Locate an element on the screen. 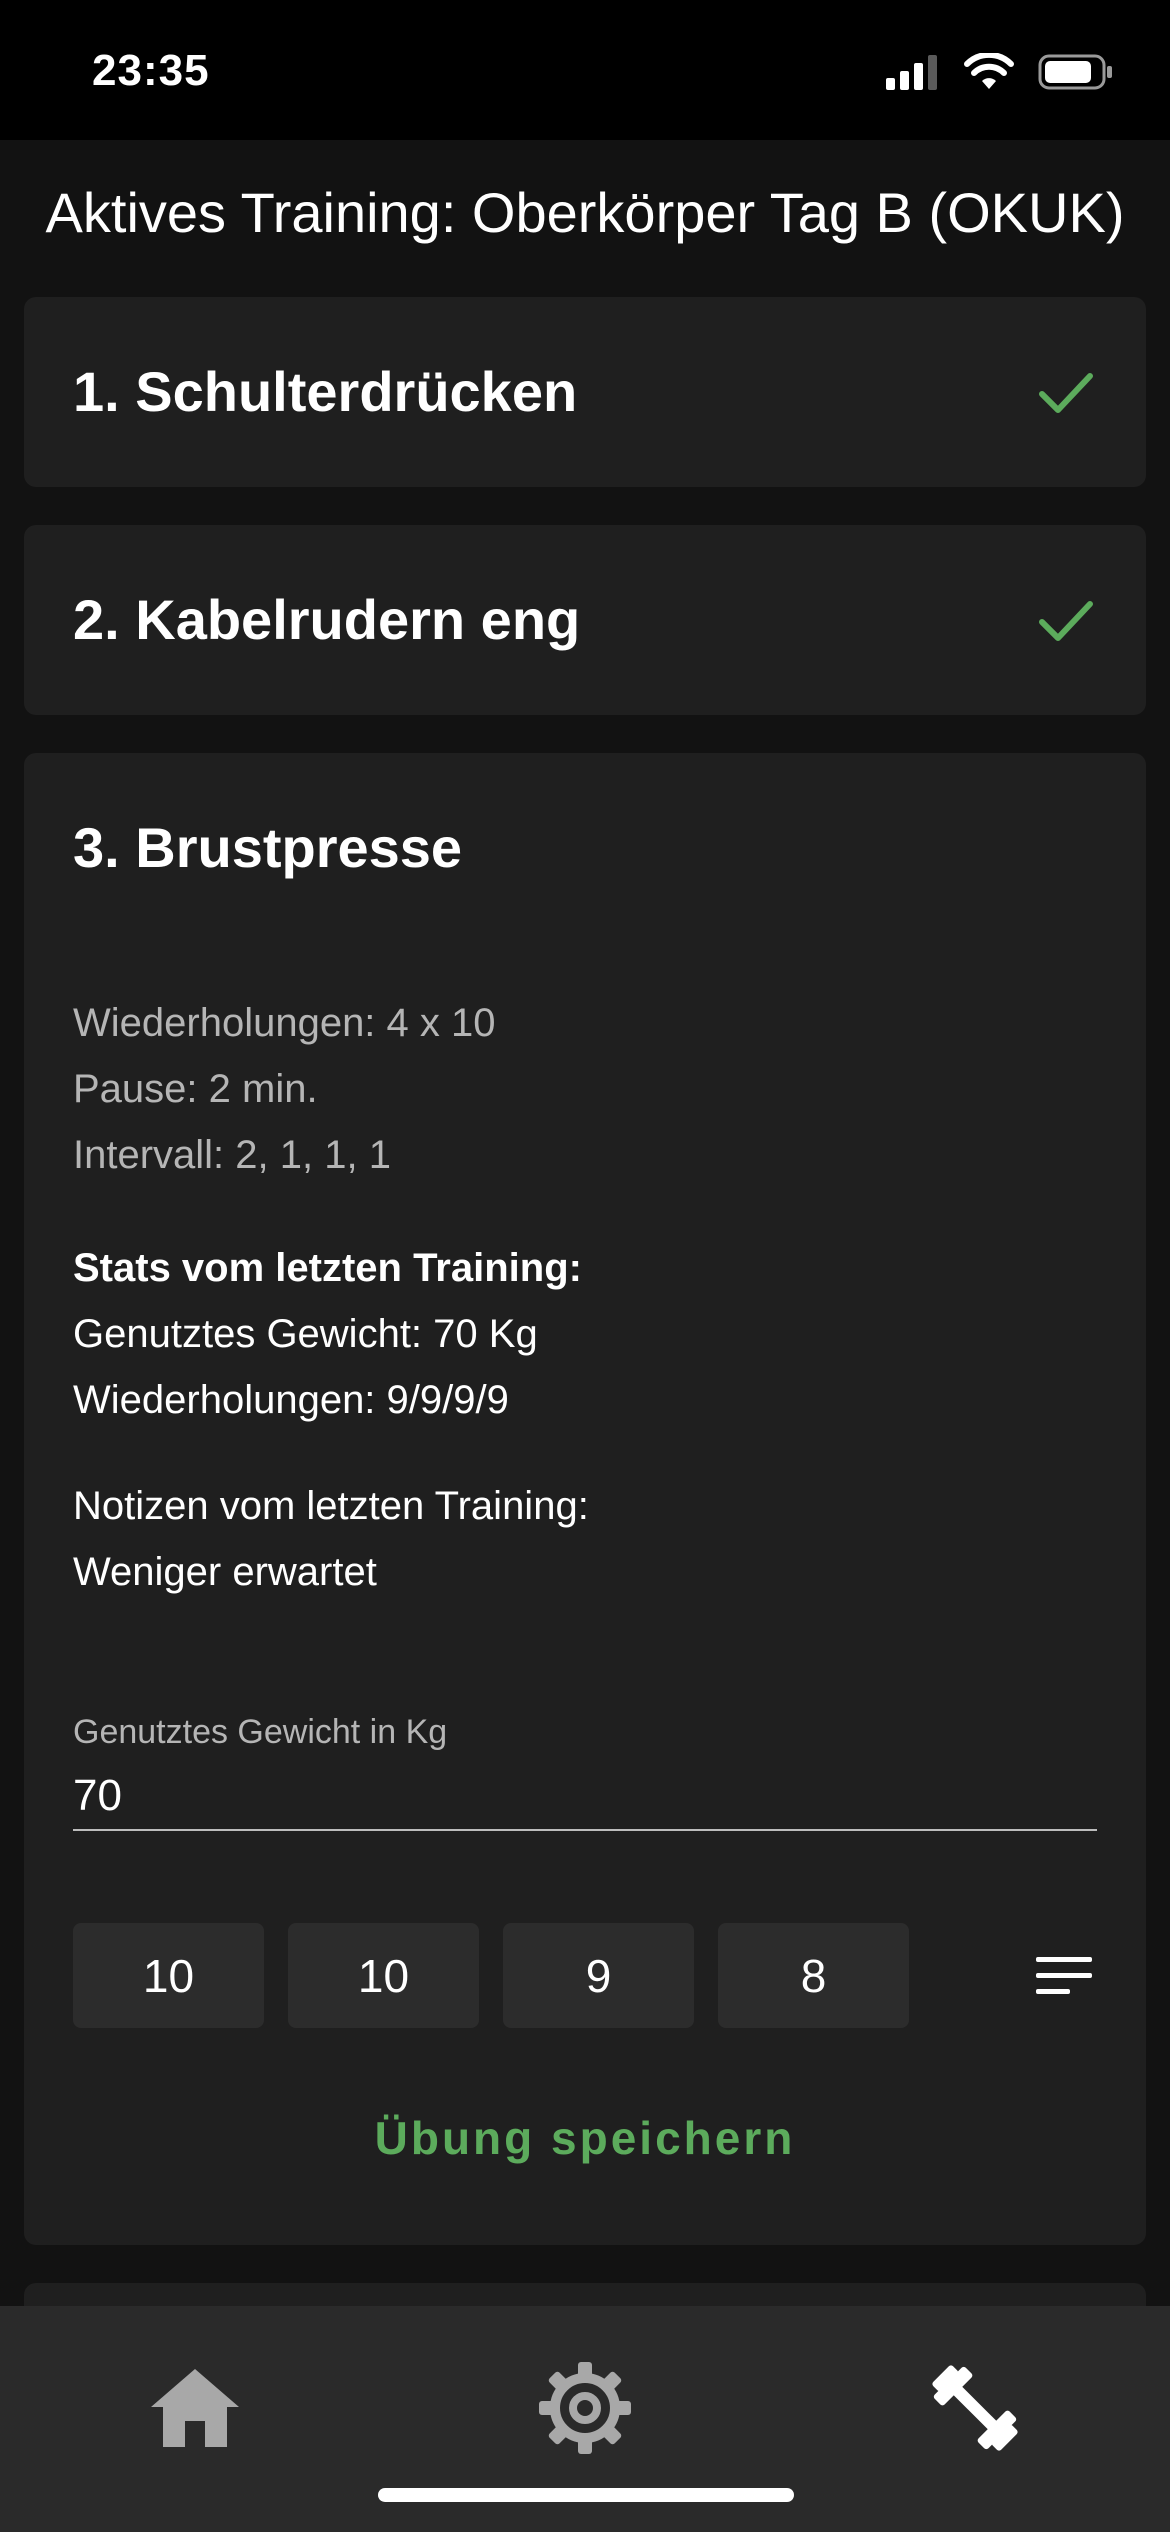  set-reps-input-3: 9 is located at coordinates (598, 1975).